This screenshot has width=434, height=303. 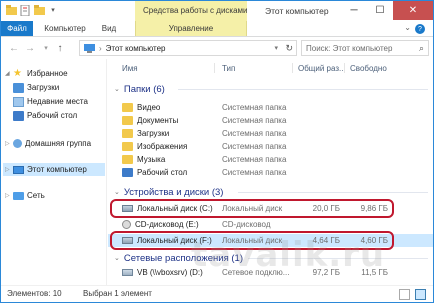 I want to click on name-cell: Видео, so click(x=141, y=107).